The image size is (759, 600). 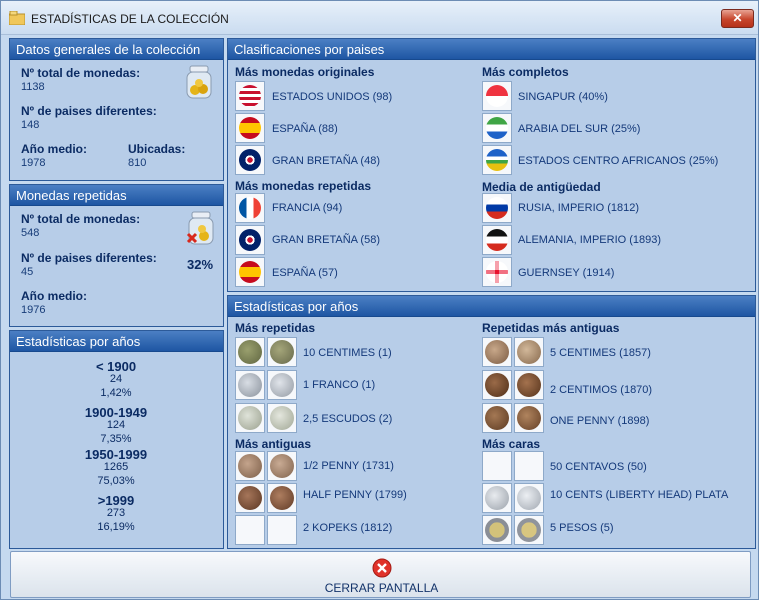 What do you see at coordinates (348, 466) in the screenshot?
I see `coin-row: 1/2 PENNY (1731)` at bounding box center [348, 466].